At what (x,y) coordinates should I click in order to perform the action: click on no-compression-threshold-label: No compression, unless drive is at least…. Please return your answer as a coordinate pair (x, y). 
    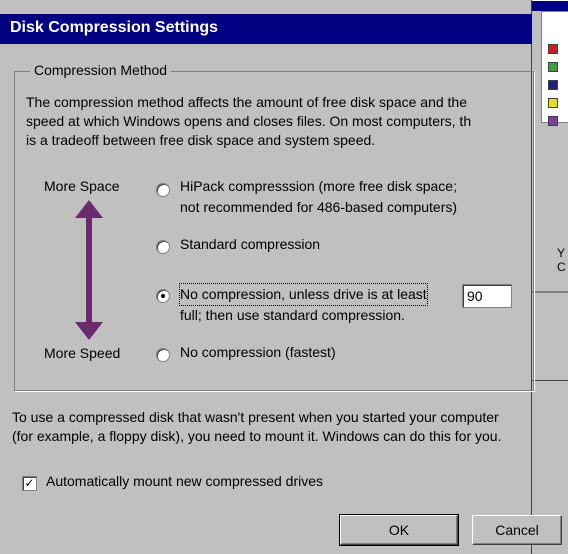
    Looking at the image, I should click on (303, 304).